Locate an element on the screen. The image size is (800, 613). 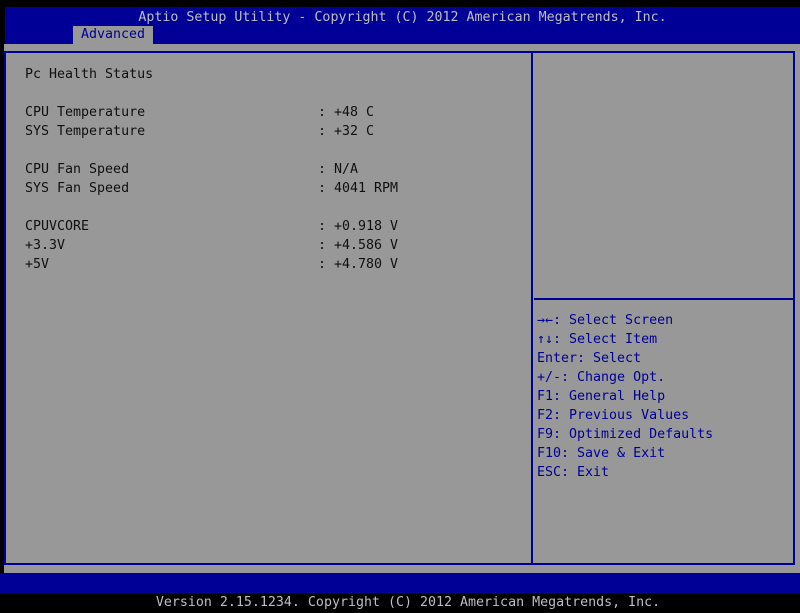
value-text: +4.586 V is located at coordinates (366, 245).